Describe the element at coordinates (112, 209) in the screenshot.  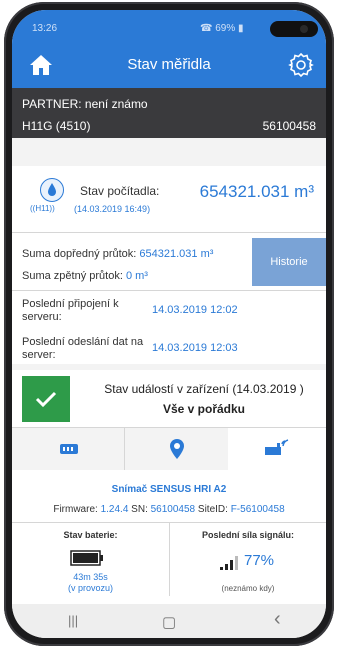
I see `counter-date: (14.03.2019 16:49)` at that location.